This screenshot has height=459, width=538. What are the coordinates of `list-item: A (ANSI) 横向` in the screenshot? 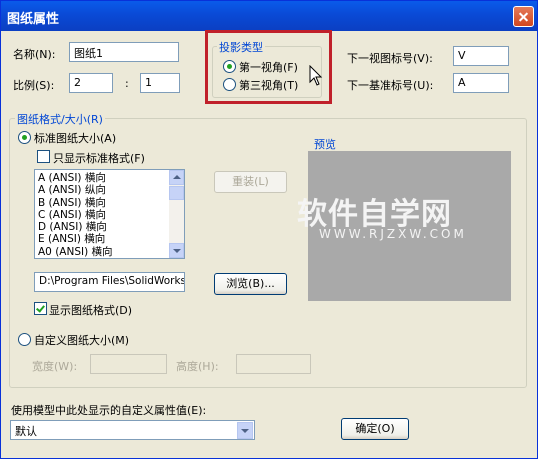 It's located at (109, 178).